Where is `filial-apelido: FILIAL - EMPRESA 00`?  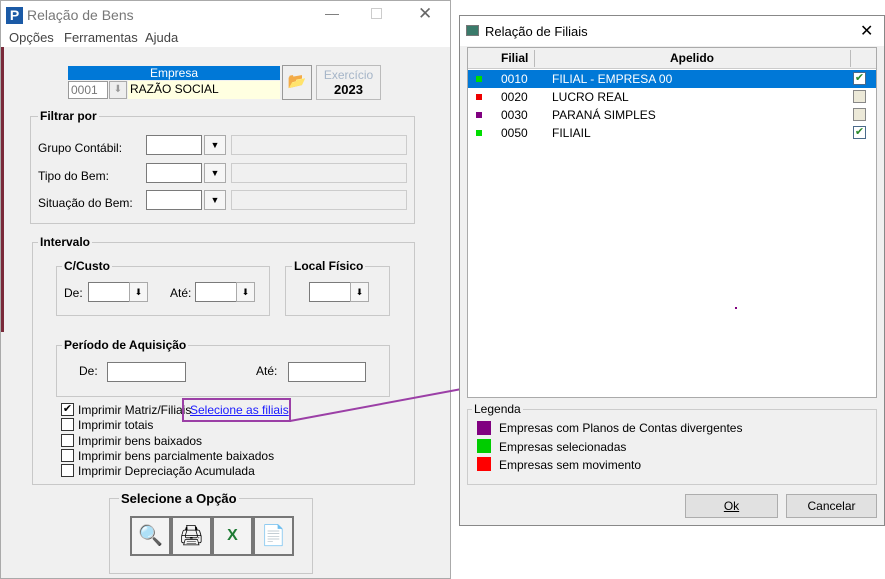
filial-apelido: FILIAL - EMPRESA 00 is located at coordinates (612, 79).